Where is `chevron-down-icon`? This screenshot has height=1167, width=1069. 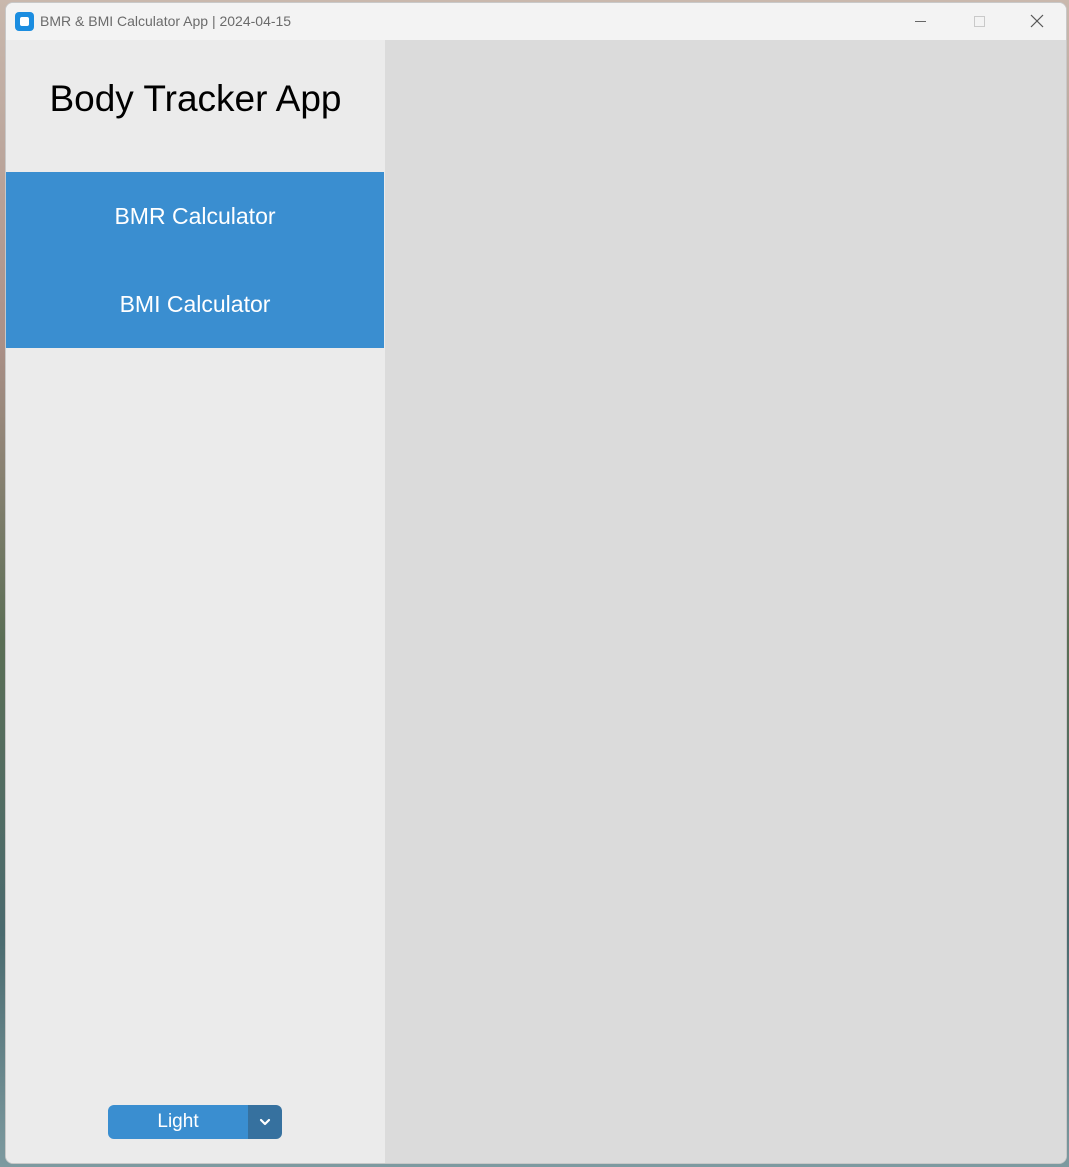 chevron-down-icon is located at coordinates (265, 1122).